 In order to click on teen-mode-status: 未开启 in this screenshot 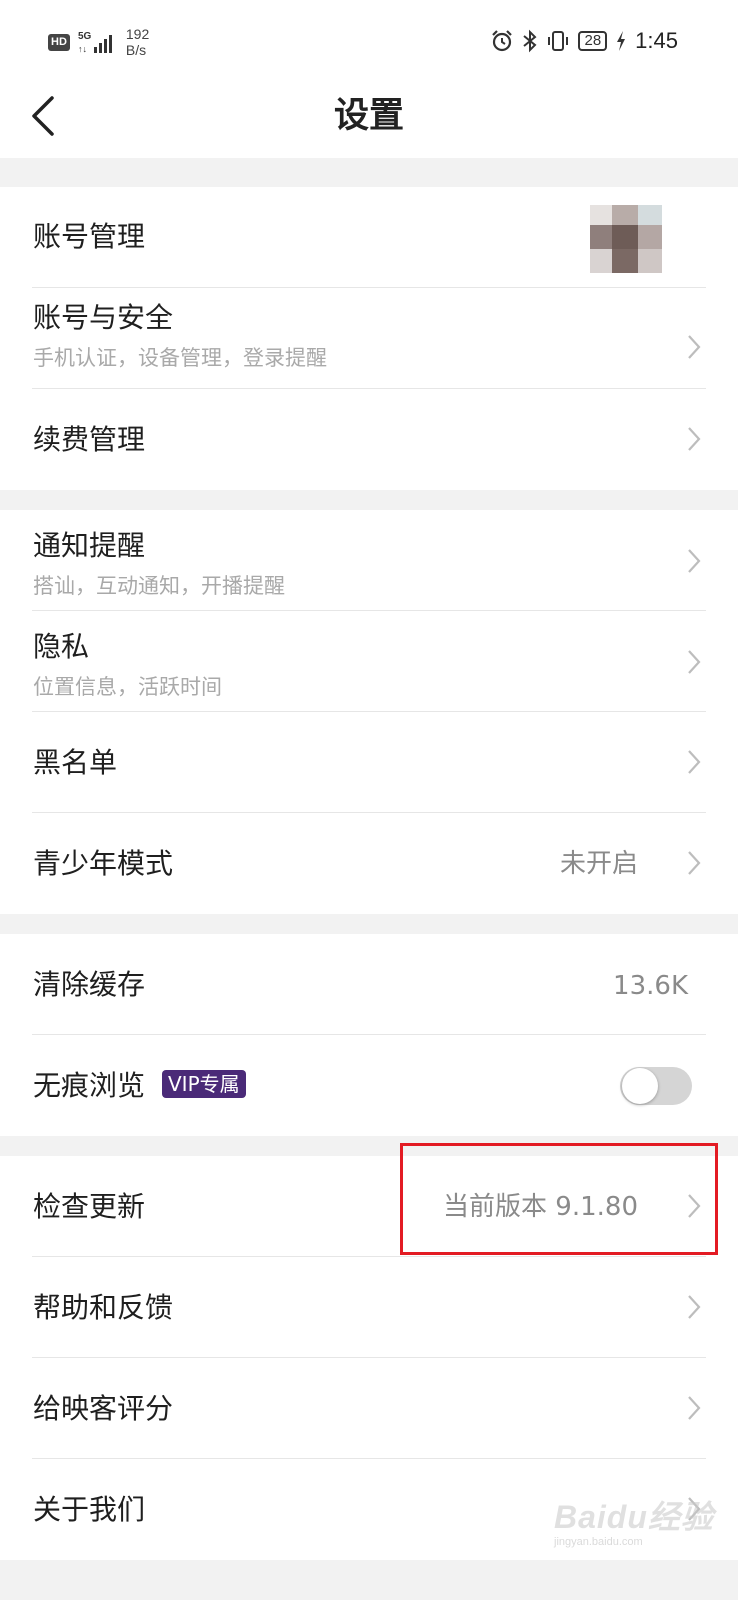, I will do `click(598, 864)`.